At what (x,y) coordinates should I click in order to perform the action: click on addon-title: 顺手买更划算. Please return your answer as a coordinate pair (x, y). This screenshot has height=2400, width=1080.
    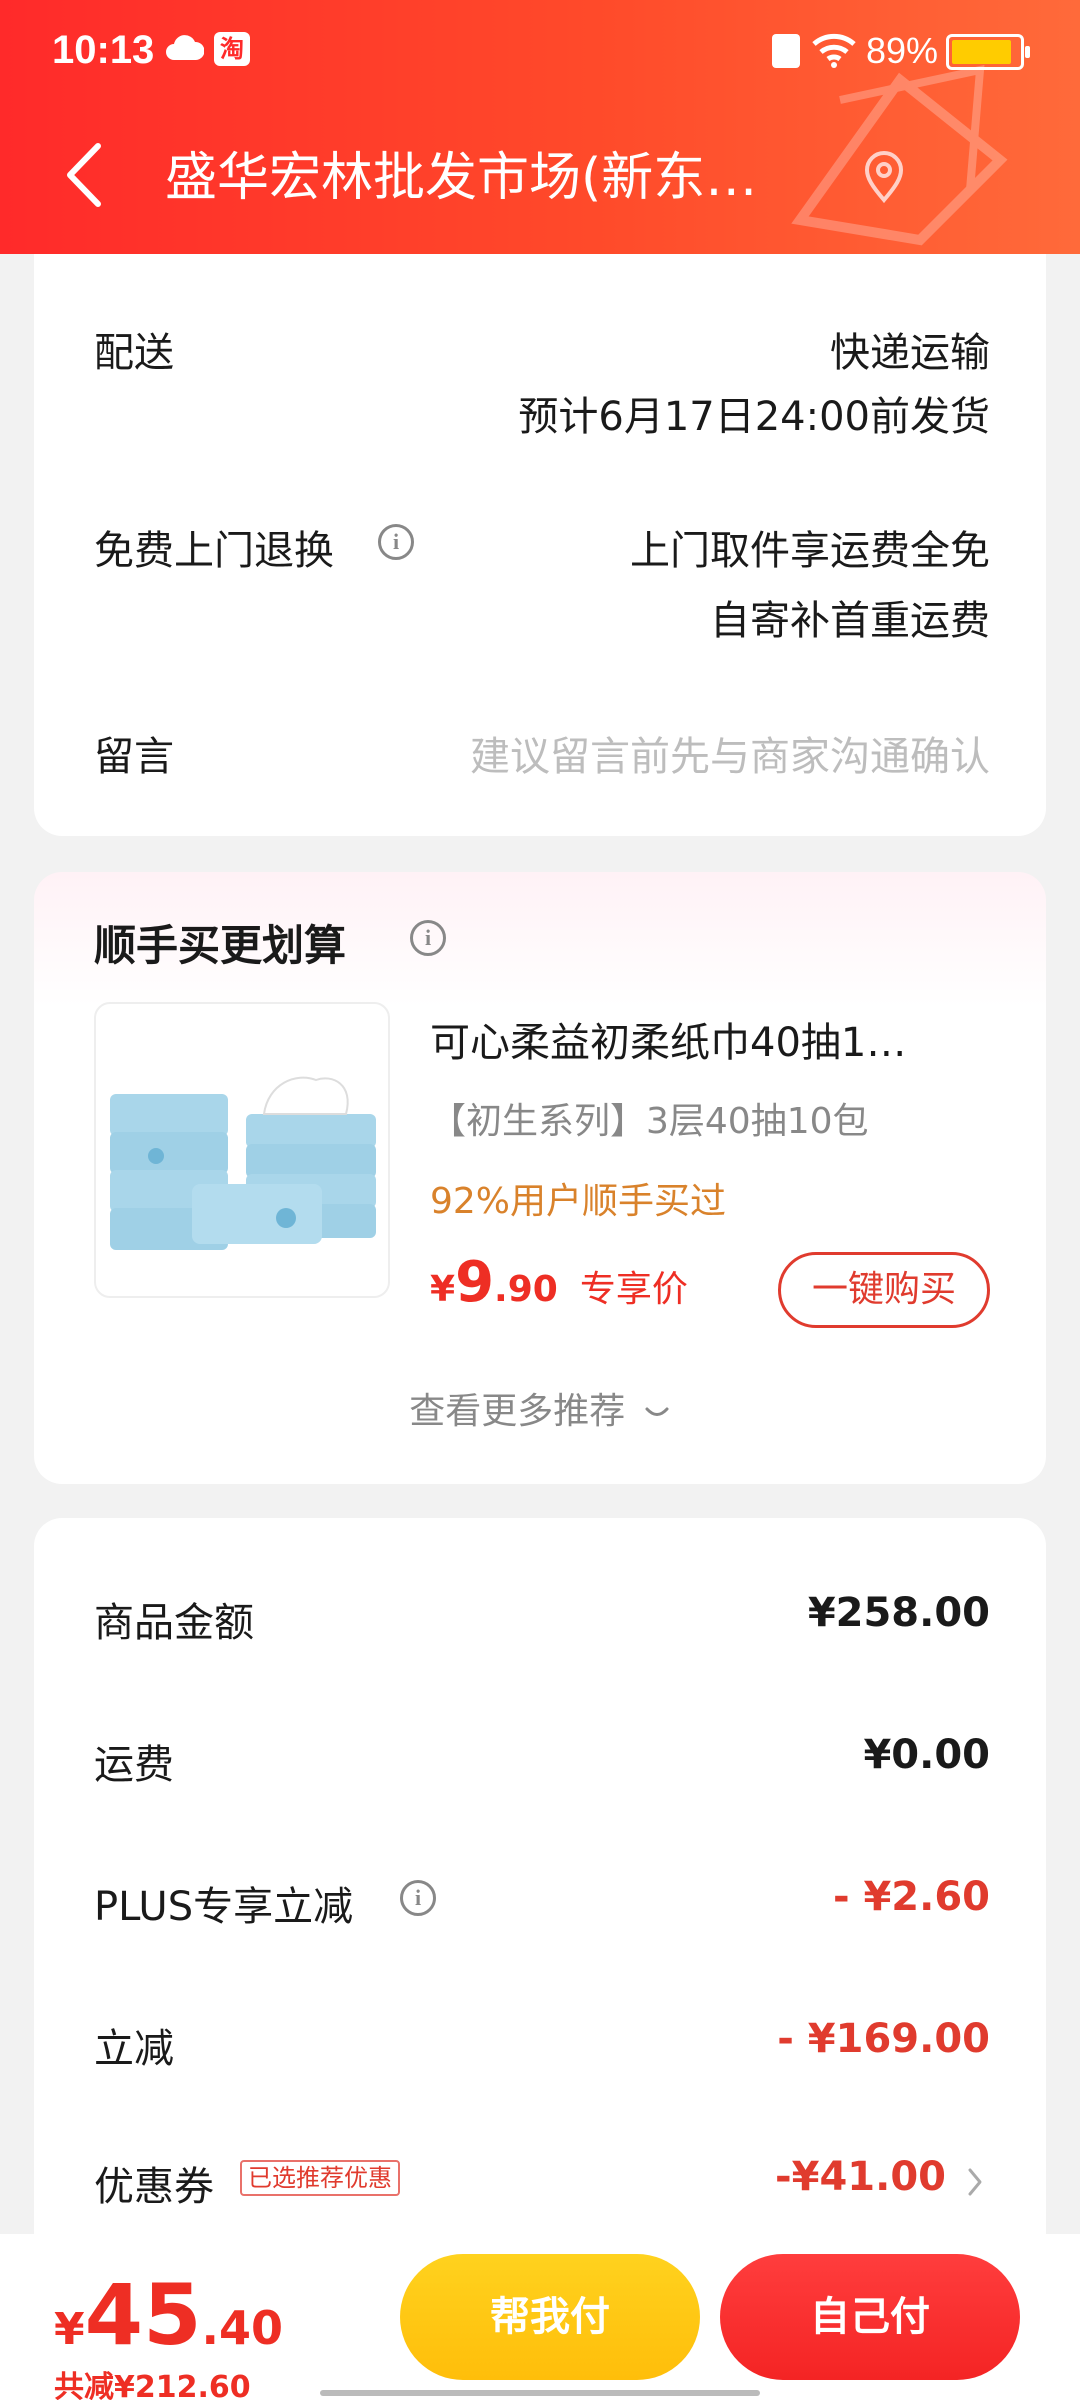
    Looking at the image, I should click on (220, 945).